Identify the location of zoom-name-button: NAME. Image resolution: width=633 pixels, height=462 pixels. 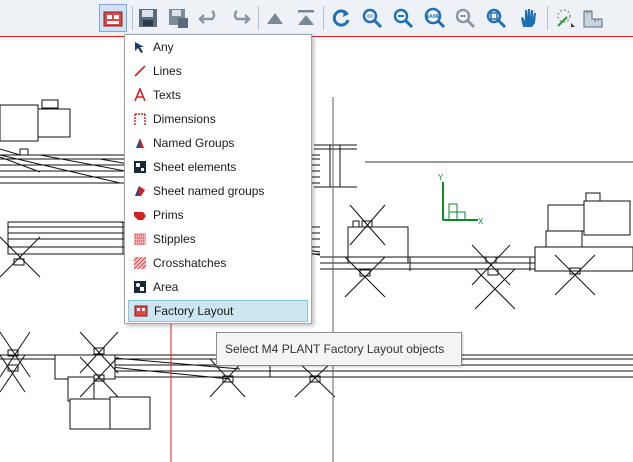
(434, 18).